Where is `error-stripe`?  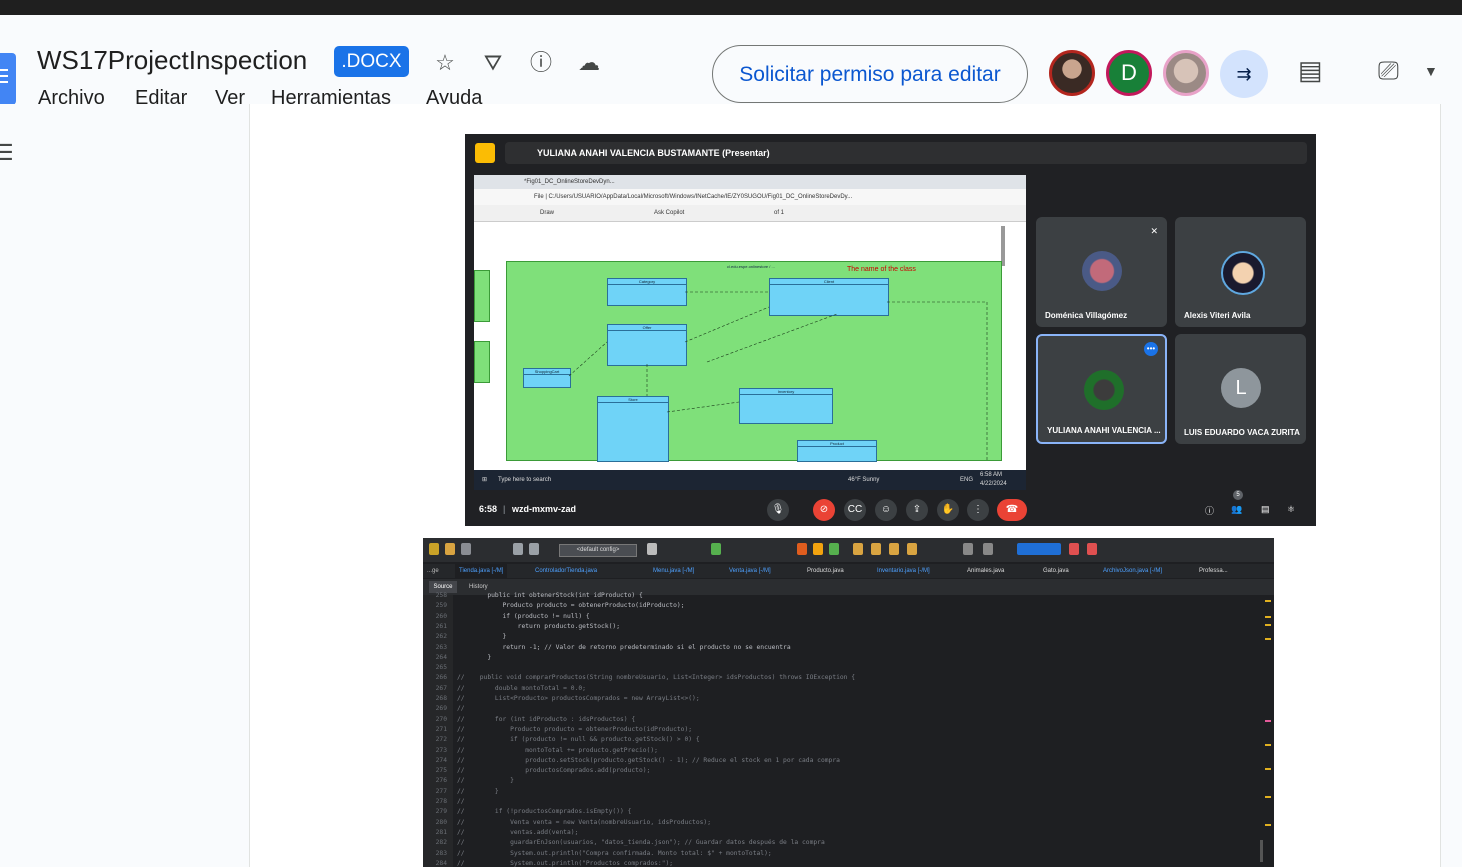 error-stripe is located at coordinates (1266, 730).